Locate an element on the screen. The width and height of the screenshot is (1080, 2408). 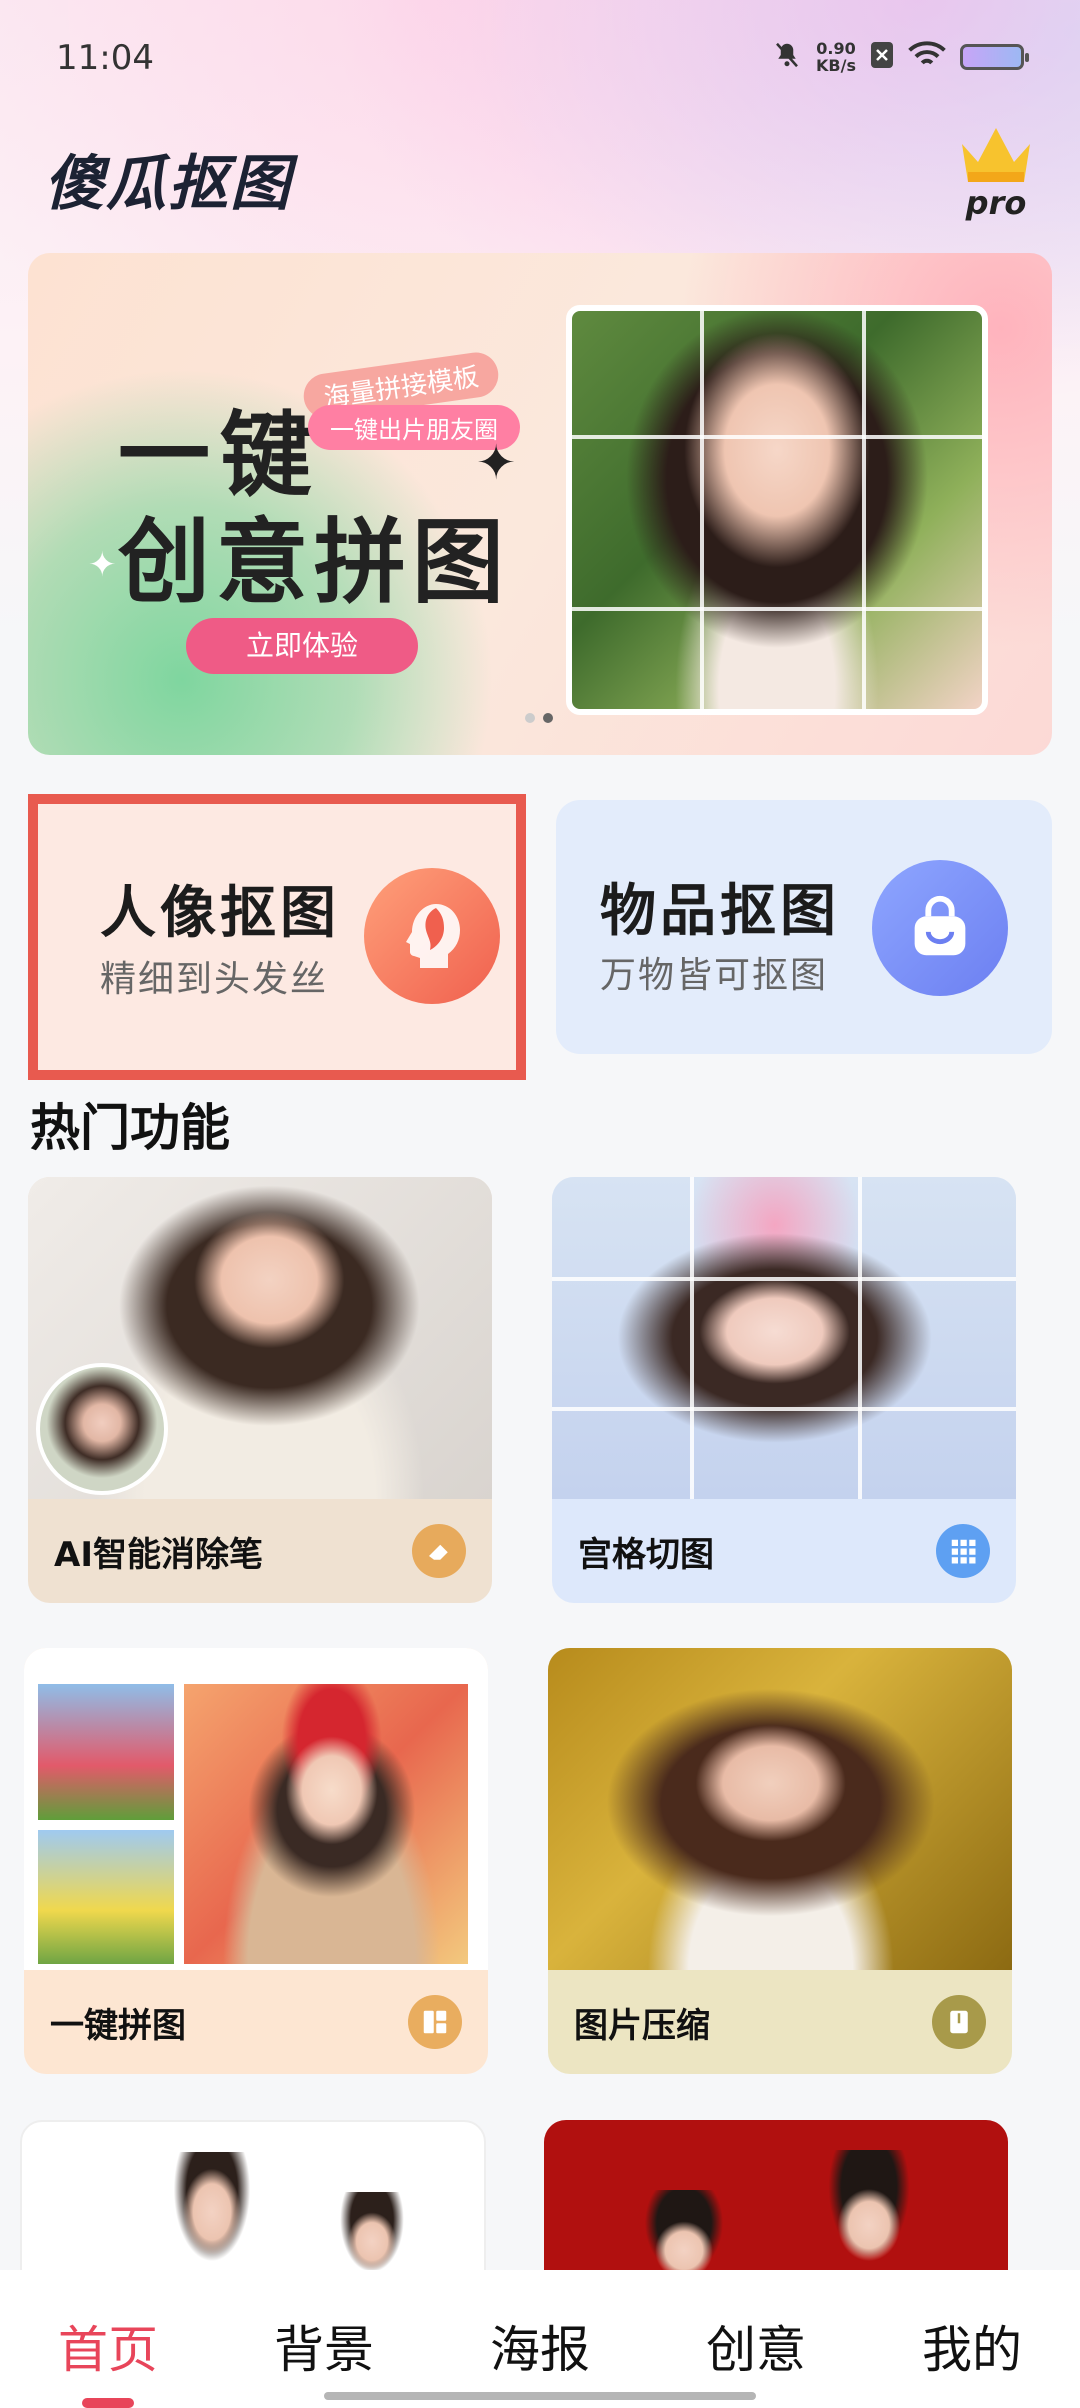
portrait-cutout-card: 人像抠图 精细到头发丝 is located at coordinates (277, 937).